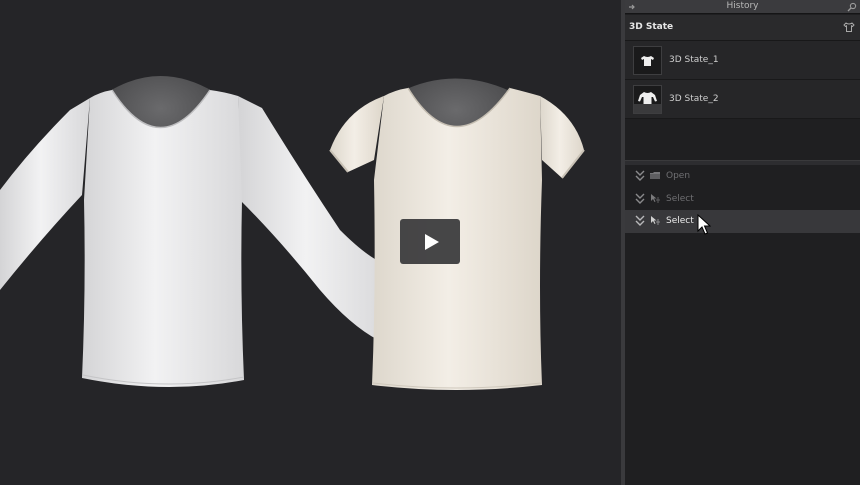 This screenshot has width=860, height=485. What do you see at coordinates (852, 7) in the screenshot?
I see `search-icon` at bounding box center [852, 7].